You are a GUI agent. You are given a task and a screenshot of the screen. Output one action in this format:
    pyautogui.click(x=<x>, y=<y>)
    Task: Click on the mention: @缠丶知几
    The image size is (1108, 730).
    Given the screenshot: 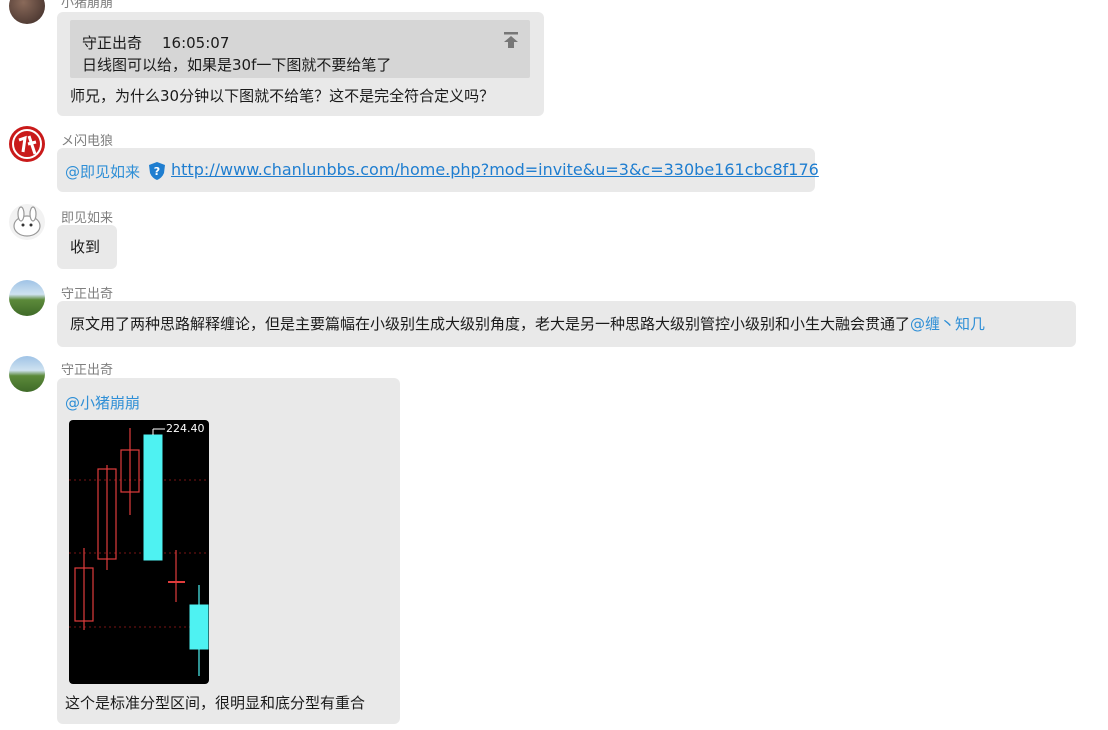 What is the action you would take?
    pyautogui.click(x=947, y=324)
    